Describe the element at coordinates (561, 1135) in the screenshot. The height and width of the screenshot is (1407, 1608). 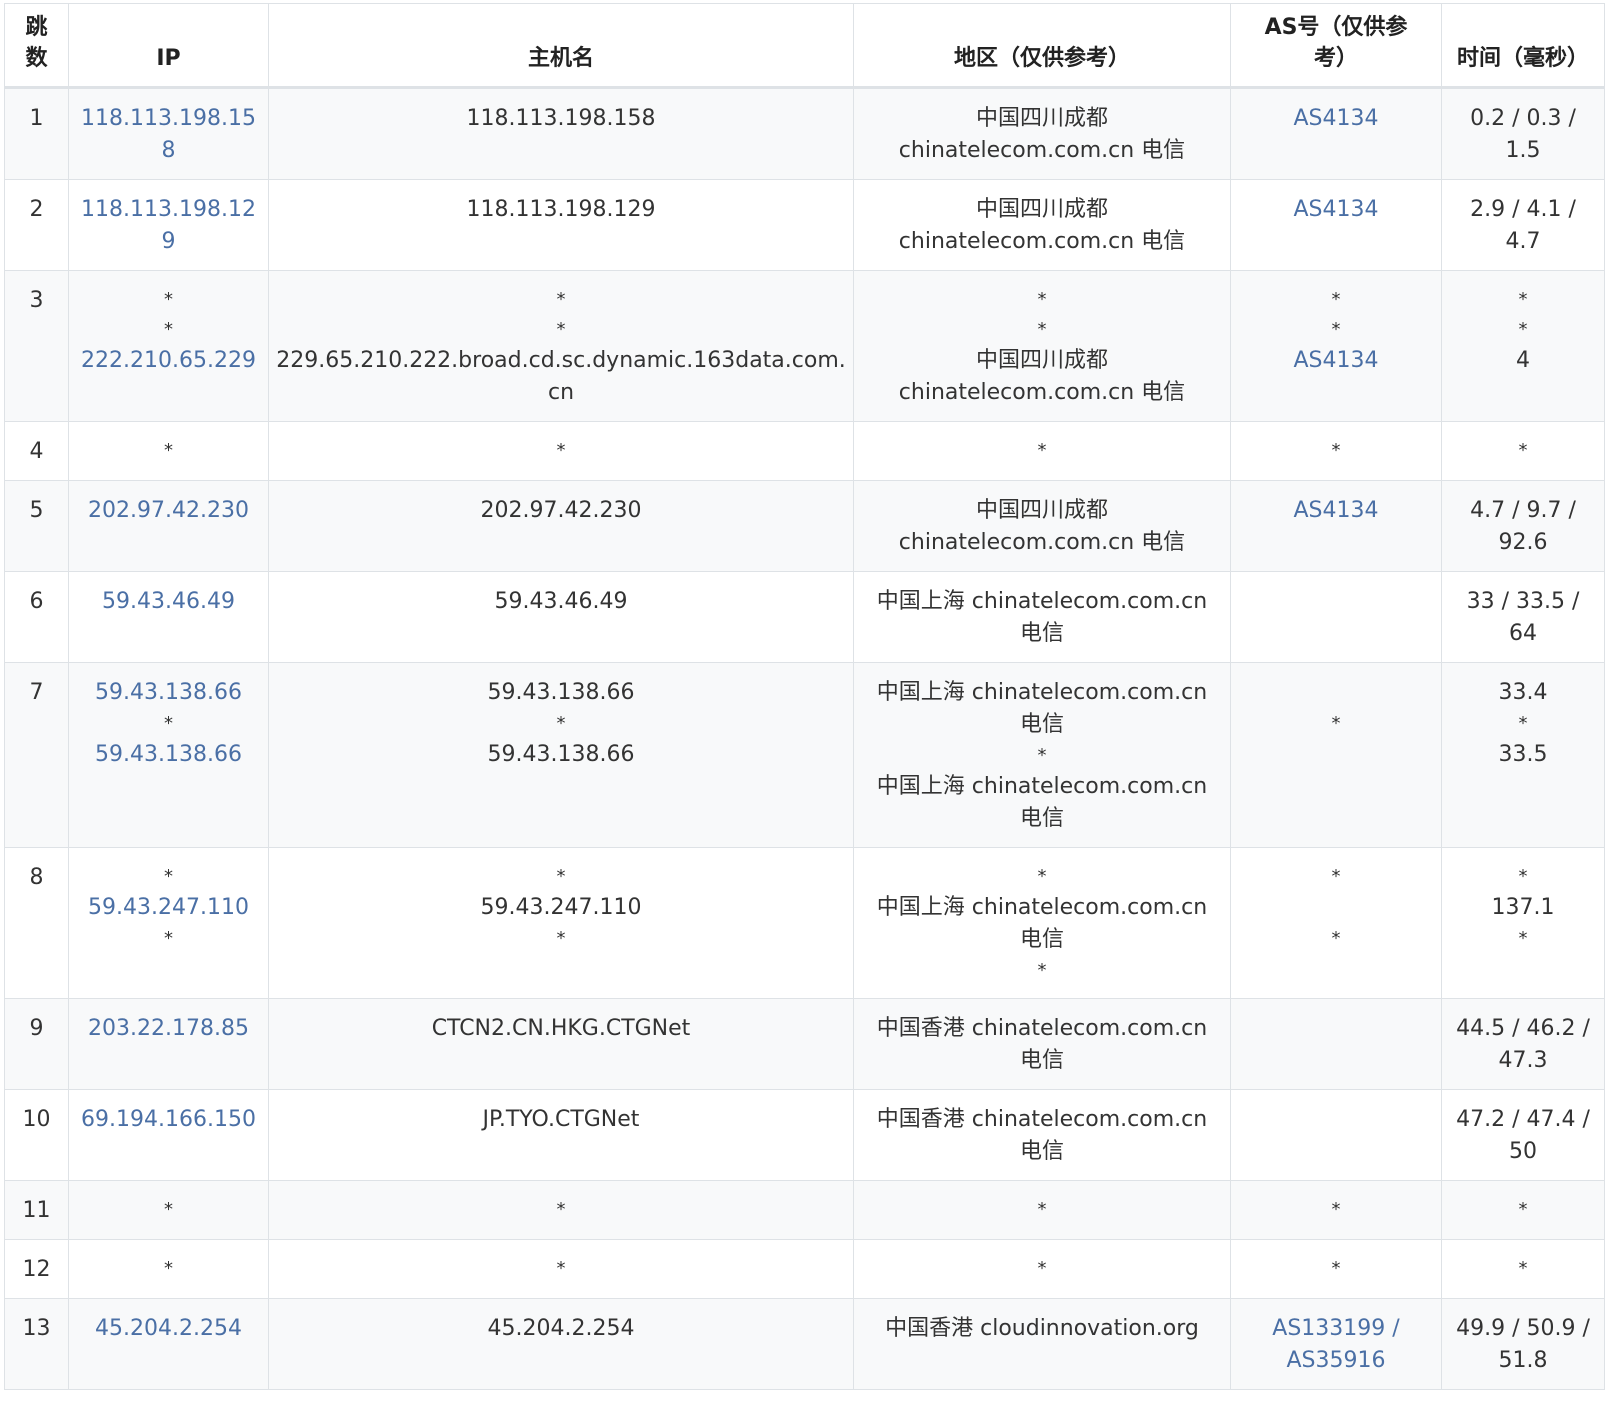
I see `hostname-cell: JP.TYO.CTGNet` at that location.